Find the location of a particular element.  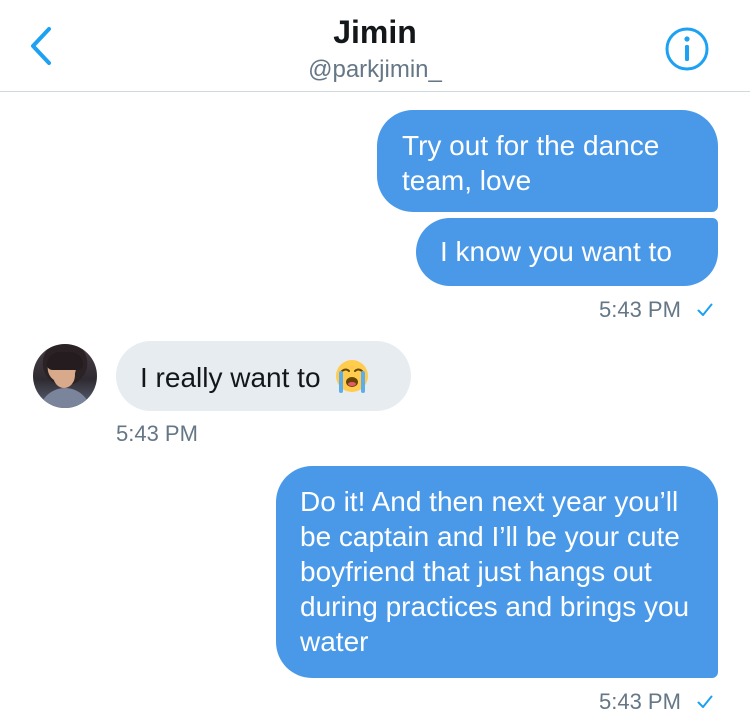

message-bubble-outgoing: Try out for the dance team, love is located at coordinates (547, 161).